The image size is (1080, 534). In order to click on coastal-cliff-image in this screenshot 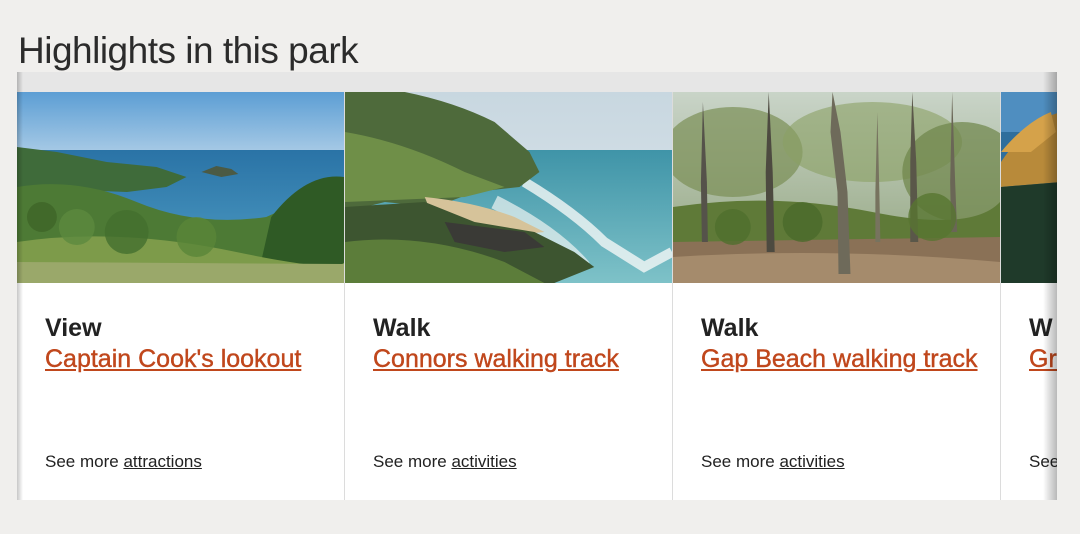, I will do `click(1029, 187)`.